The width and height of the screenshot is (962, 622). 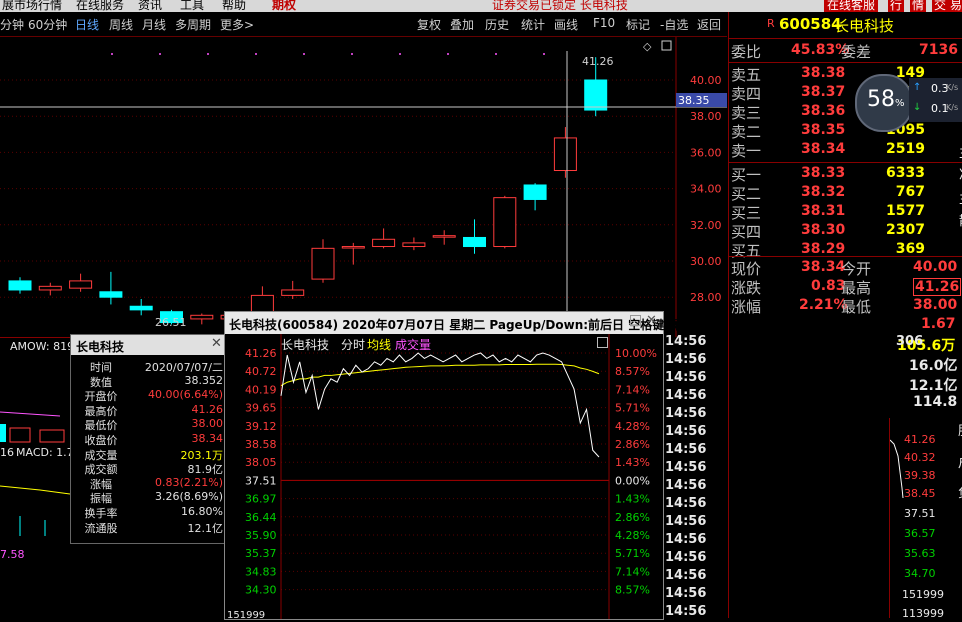 What do you see at coordinates (533, 24) in the screenshot?
I see `stats-button: 统计` at bounding box center [533, 24].